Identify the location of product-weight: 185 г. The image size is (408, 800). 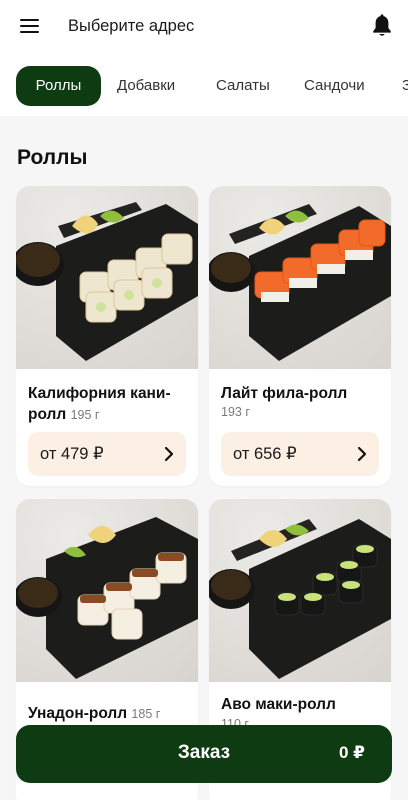
(146, 714).